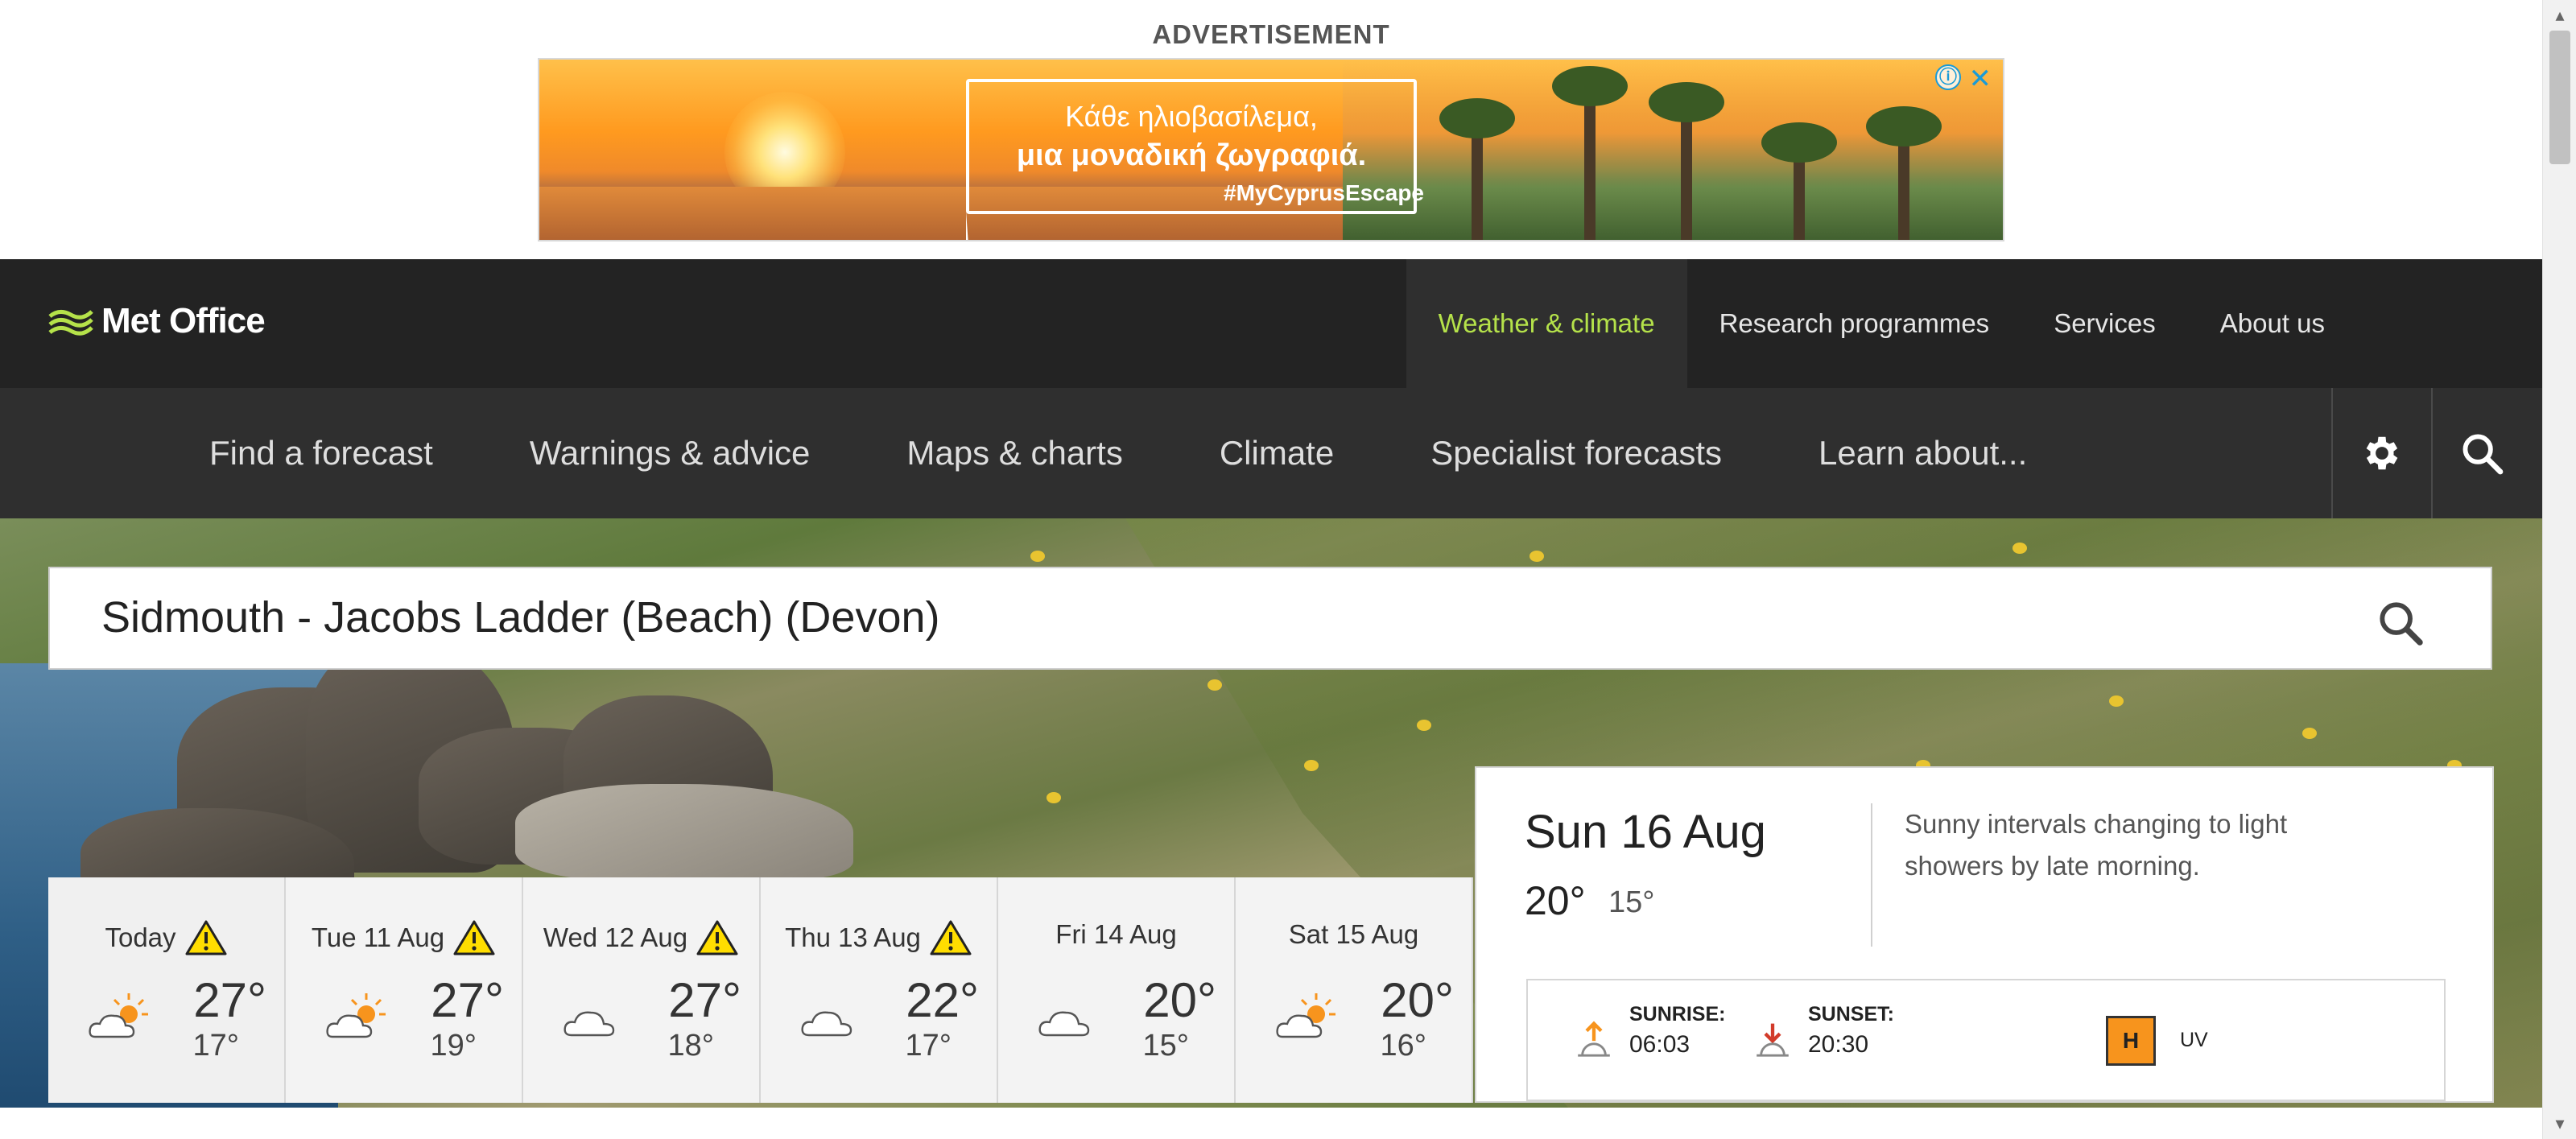  I want to click on gear-icon, so click(2382, 453).